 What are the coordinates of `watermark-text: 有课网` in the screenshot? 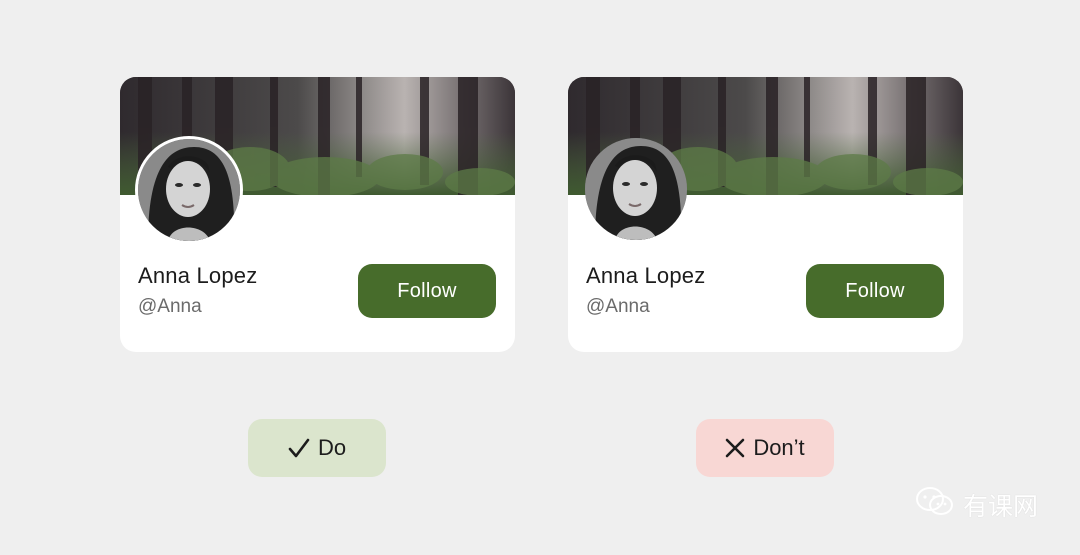 It's located at (1001, 506).